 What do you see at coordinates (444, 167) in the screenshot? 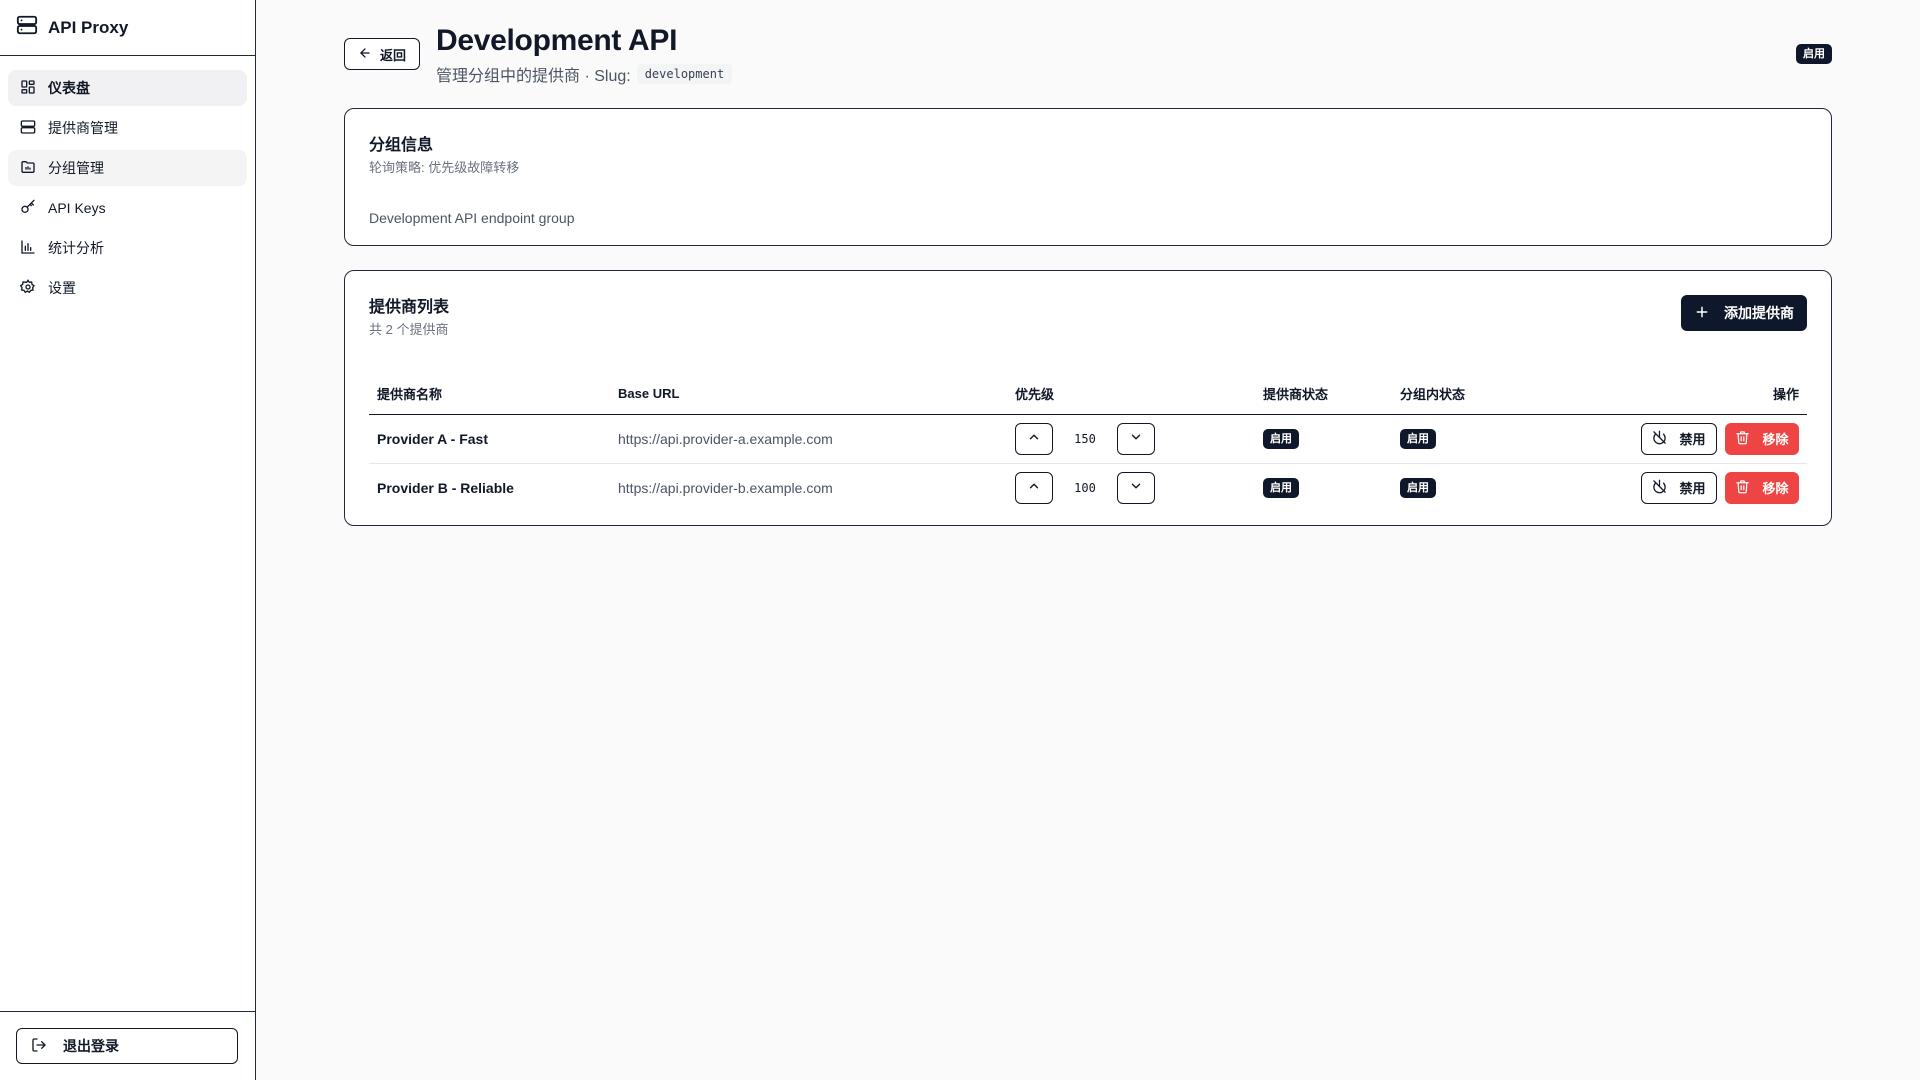
I see `group-info-strategy: 轮询策略: 优先级故障转移` at bounding box center [444, 167].